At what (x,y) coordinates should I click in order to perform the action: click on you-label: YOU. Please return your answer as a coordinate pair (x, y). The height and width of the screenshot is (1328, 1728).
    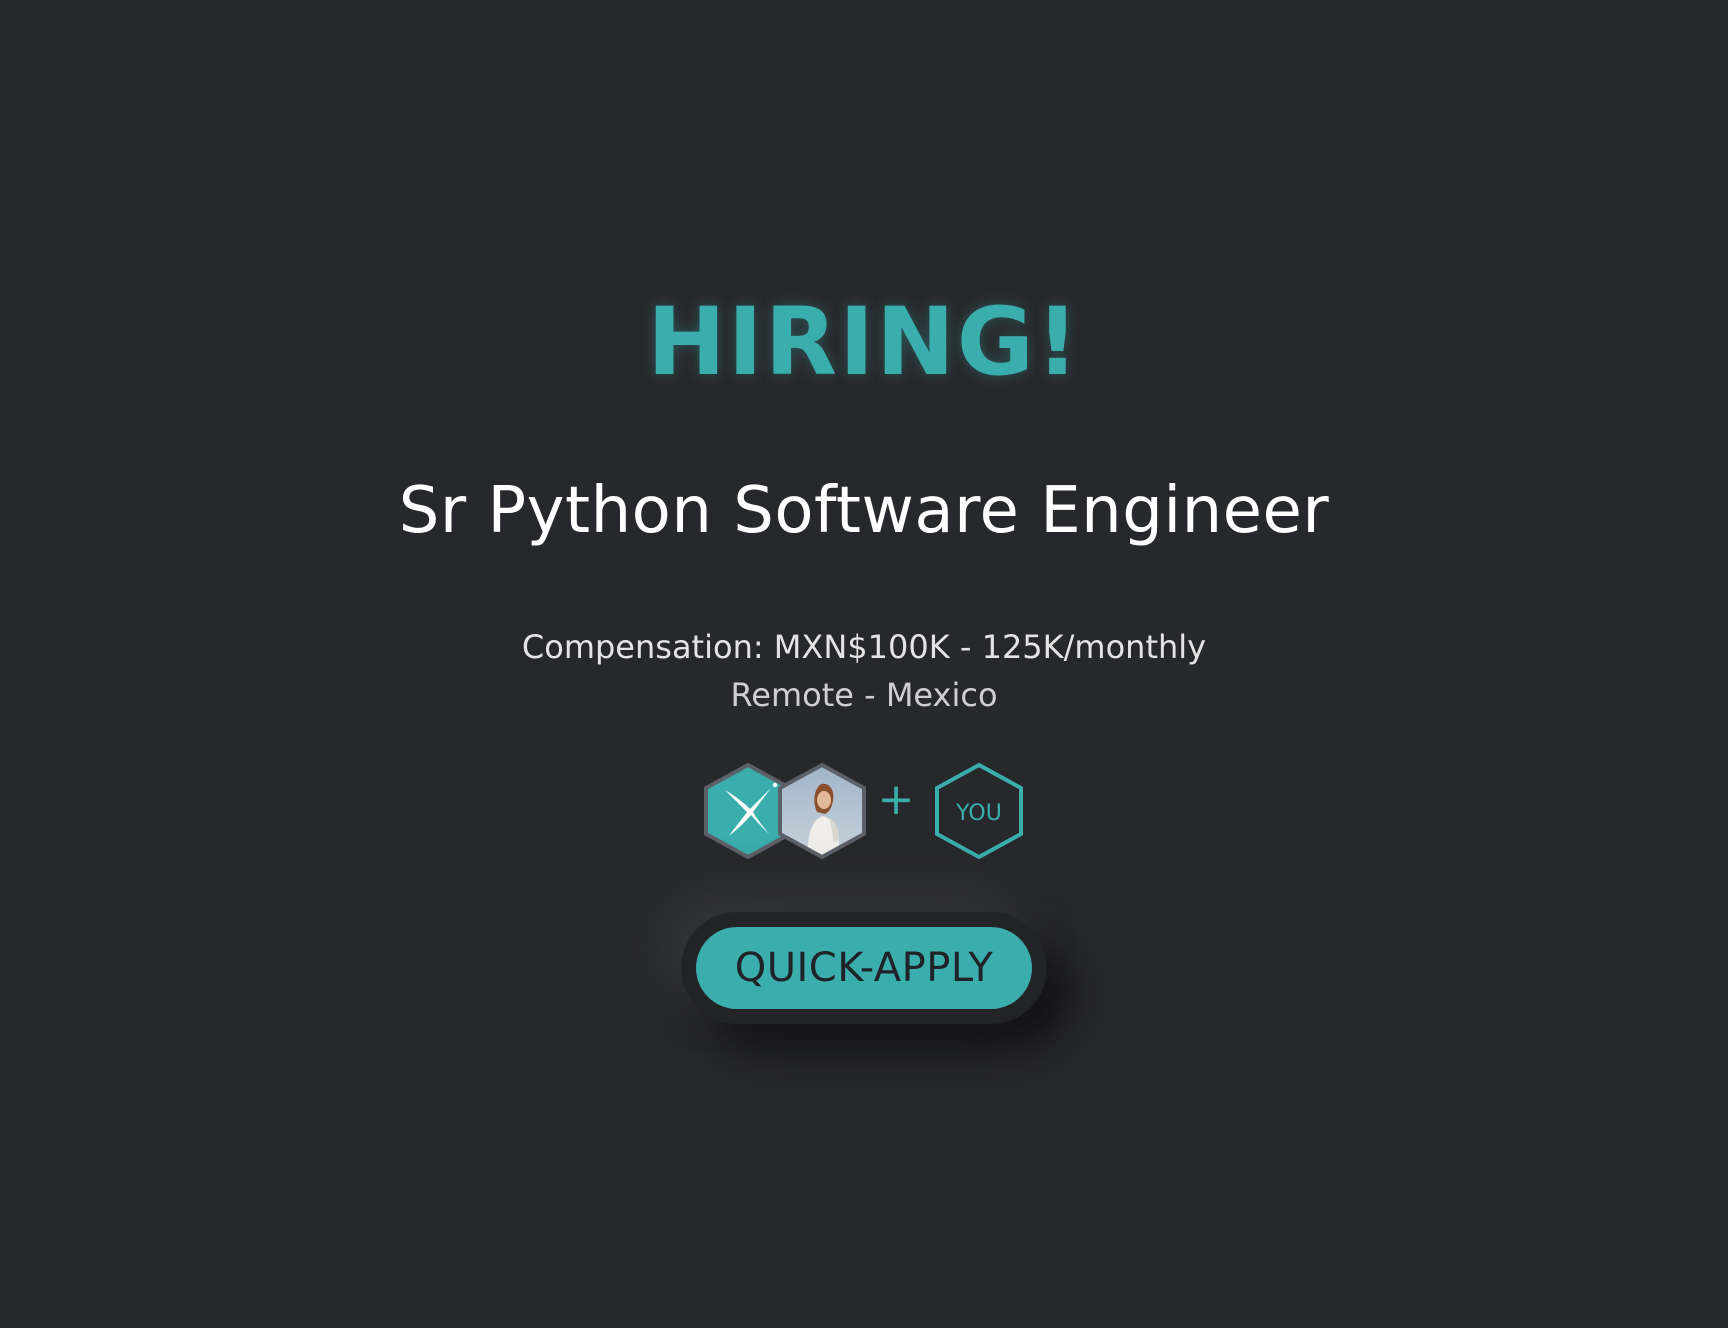
    Looking at the image, I should click on (978, 813).